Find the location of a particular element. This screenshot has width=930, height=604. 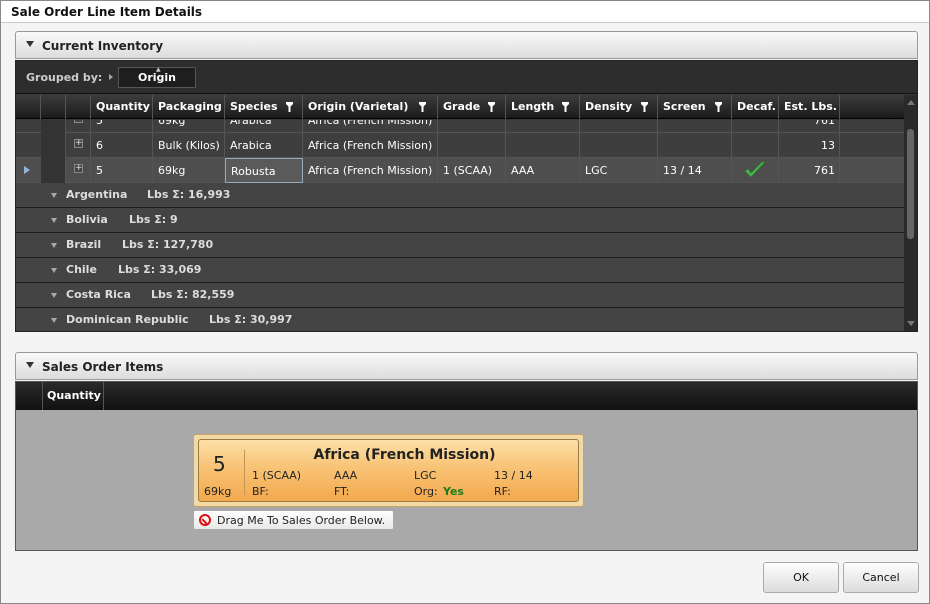

group-row-dominican-republic: Dominican Republic Lbs Σ: 30,997 is located at coordinates (460, 319).